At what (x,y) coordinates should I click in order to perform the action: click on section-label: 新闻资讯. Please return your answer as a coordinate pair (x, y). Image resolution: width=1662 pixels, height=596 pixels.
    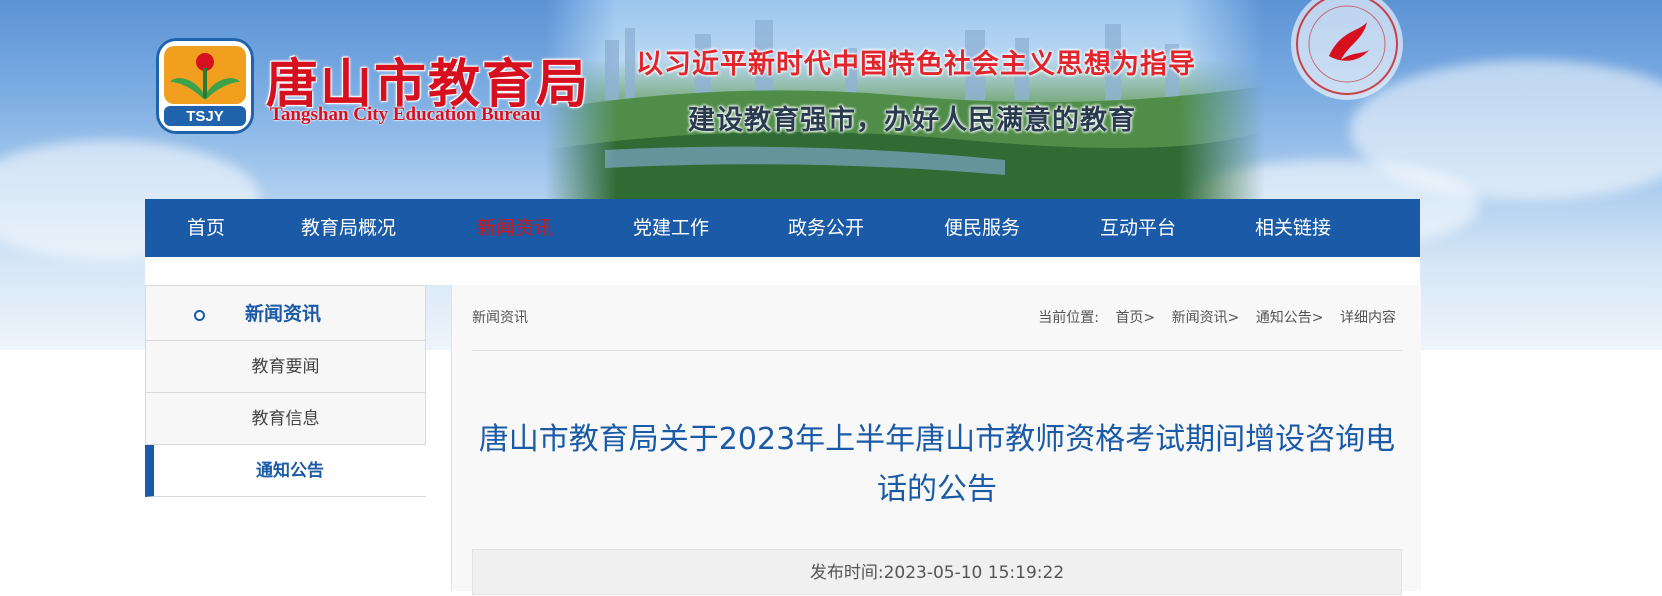
    Looking at the image, I should click on (500, 318).